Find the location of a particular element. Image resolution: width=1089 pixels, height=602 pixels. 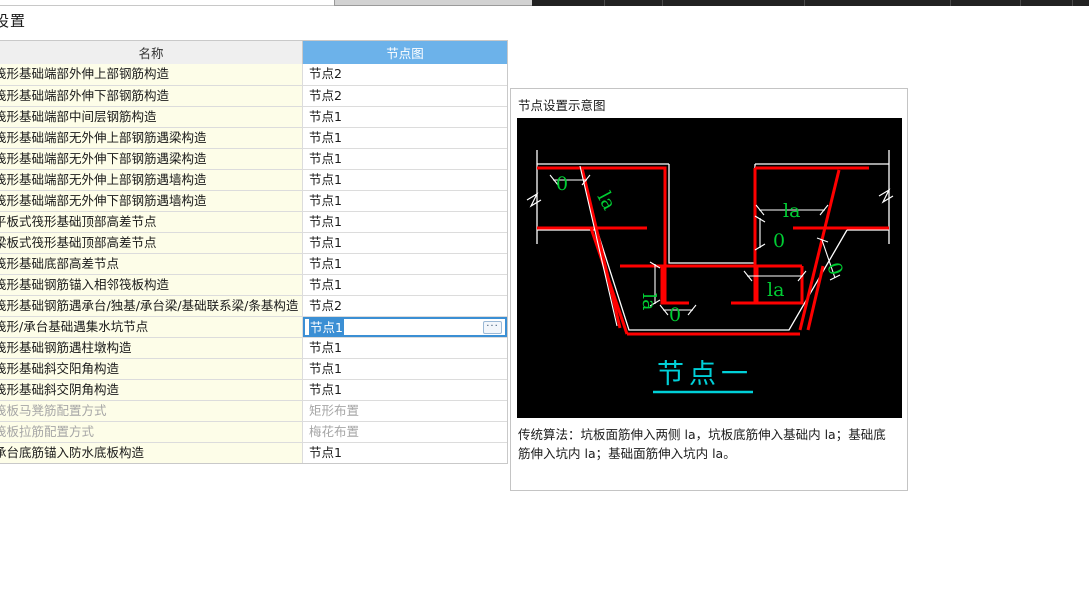

cell-name: 筏形基础钢筋遇承台/独基/承台梁/基础联系梁/条基构造 is located at coordinates (151, 306).